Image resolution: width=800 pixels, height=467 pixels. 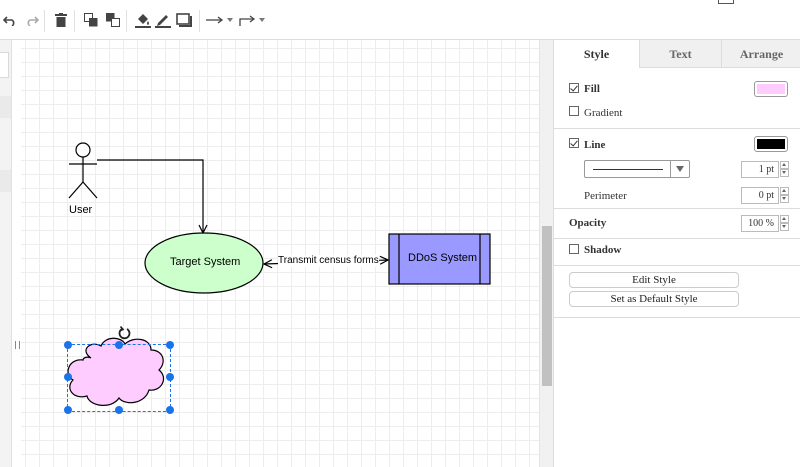 I want to click on user-actor, so click(x=83, y=170).